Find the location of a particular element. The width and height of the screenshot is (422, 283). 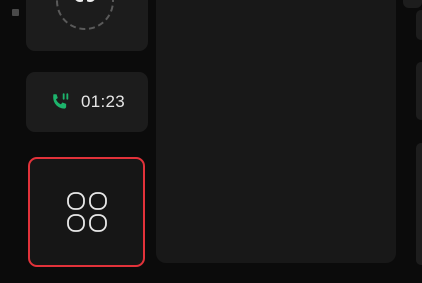

status-square-icon is located at coordinates (15, 12).